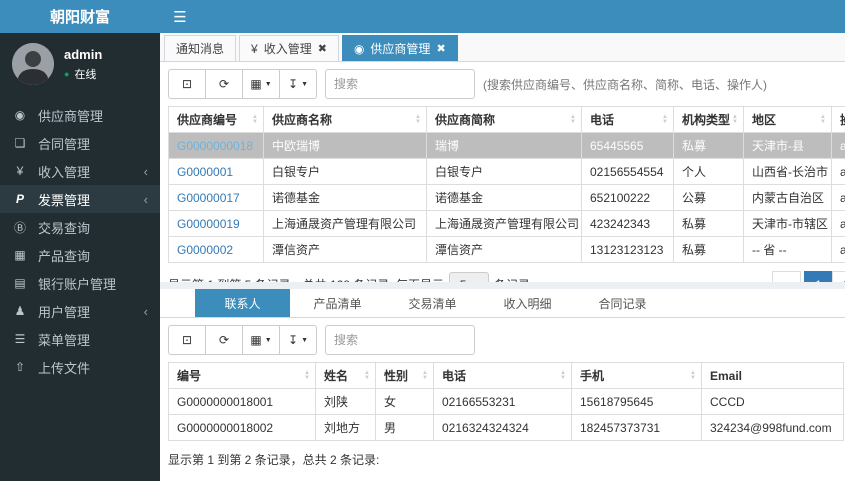 The height and width of the screenshot is (481, 845). I want to click on col-supplier-short-name: 供应商简称 ▲ ▼, so click(504, 119).